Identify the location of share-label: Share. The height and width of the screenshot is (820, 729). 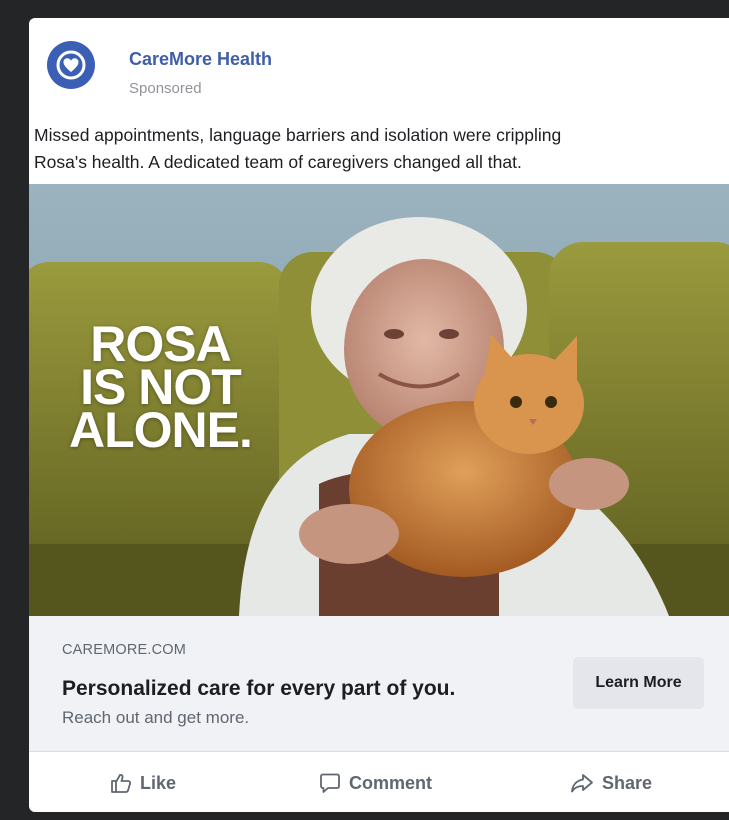
(627, 782).